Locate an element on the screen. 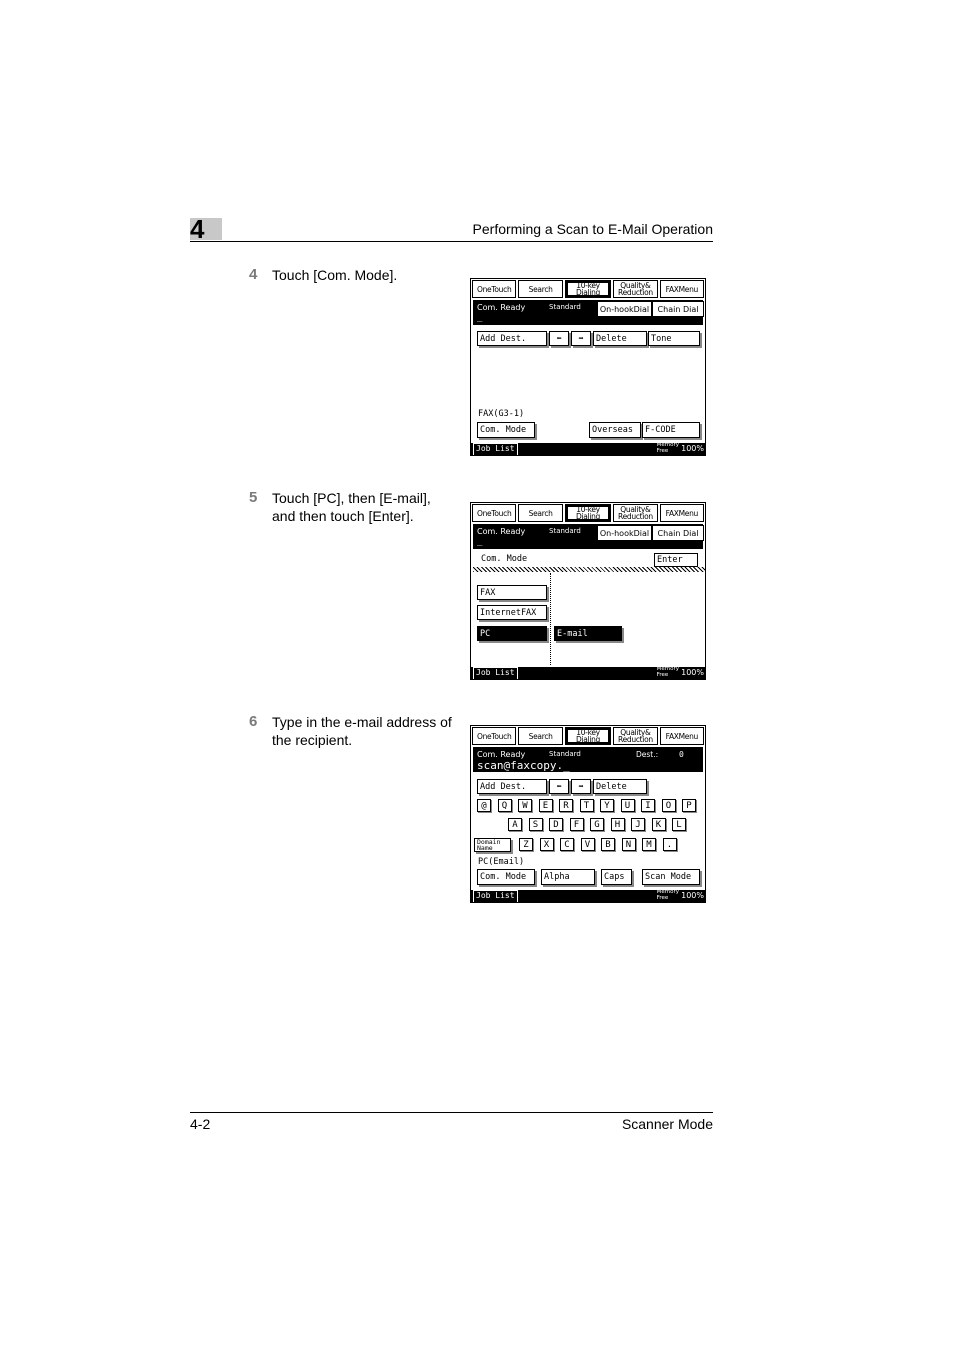 Image resolution: width=954 pixels, height=1351 pixels. key-f: F is located at coordinates (576, 824).